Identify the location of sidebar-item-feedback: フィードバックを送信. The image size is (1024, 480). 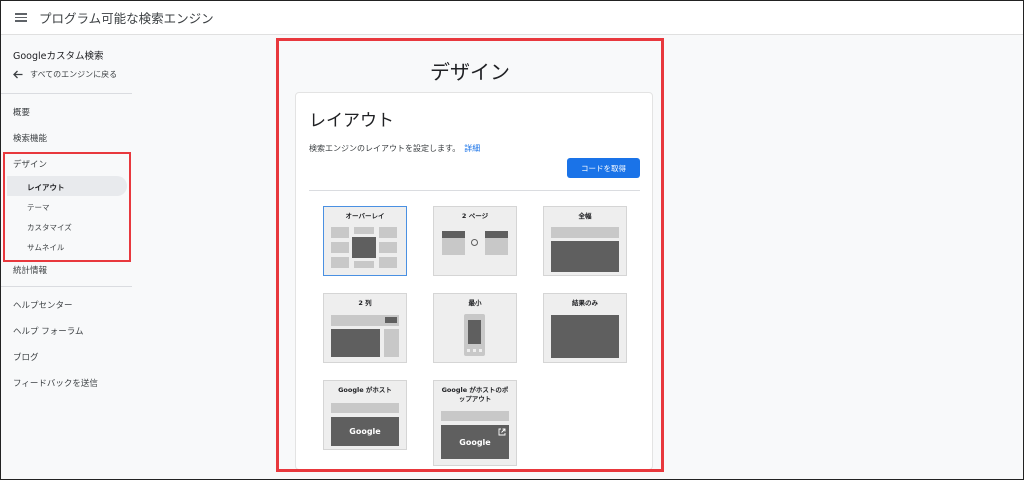
(55, 383).